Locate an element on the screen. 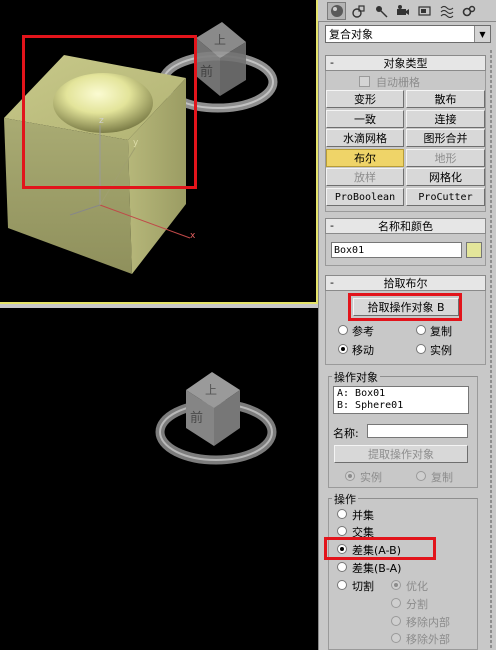 The height and width of the screenshot is (650, 496). operands-list: A: Box01 B: Sphere01 is located at coordinates (401, 400).